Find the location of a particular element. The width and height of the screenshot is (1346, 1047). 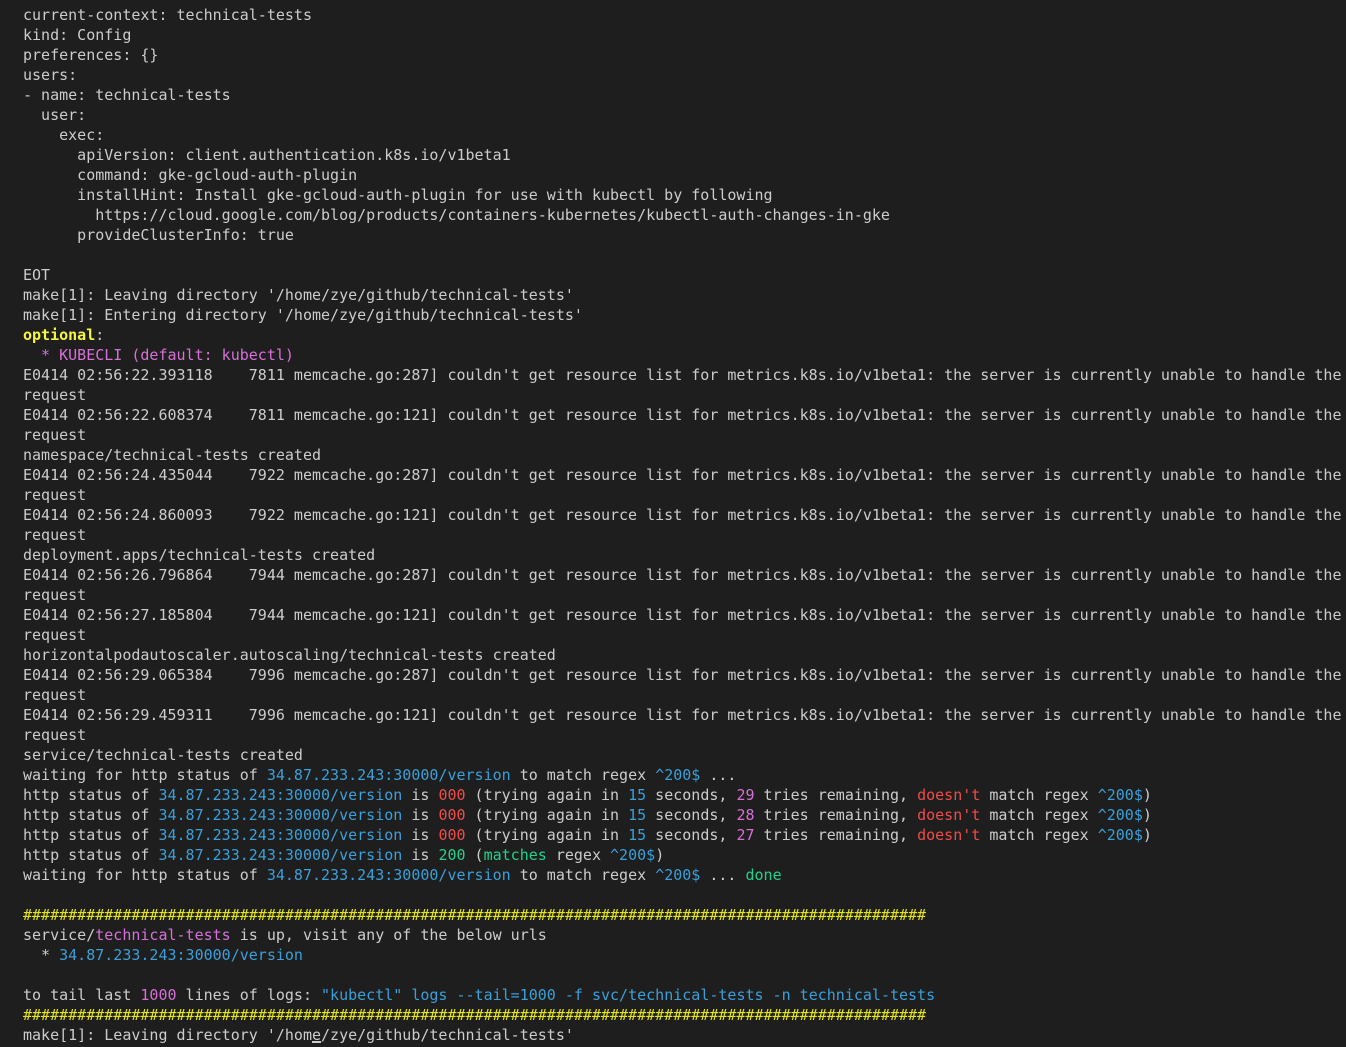

terminal-line: EOT is located at coordinates (684, 275).